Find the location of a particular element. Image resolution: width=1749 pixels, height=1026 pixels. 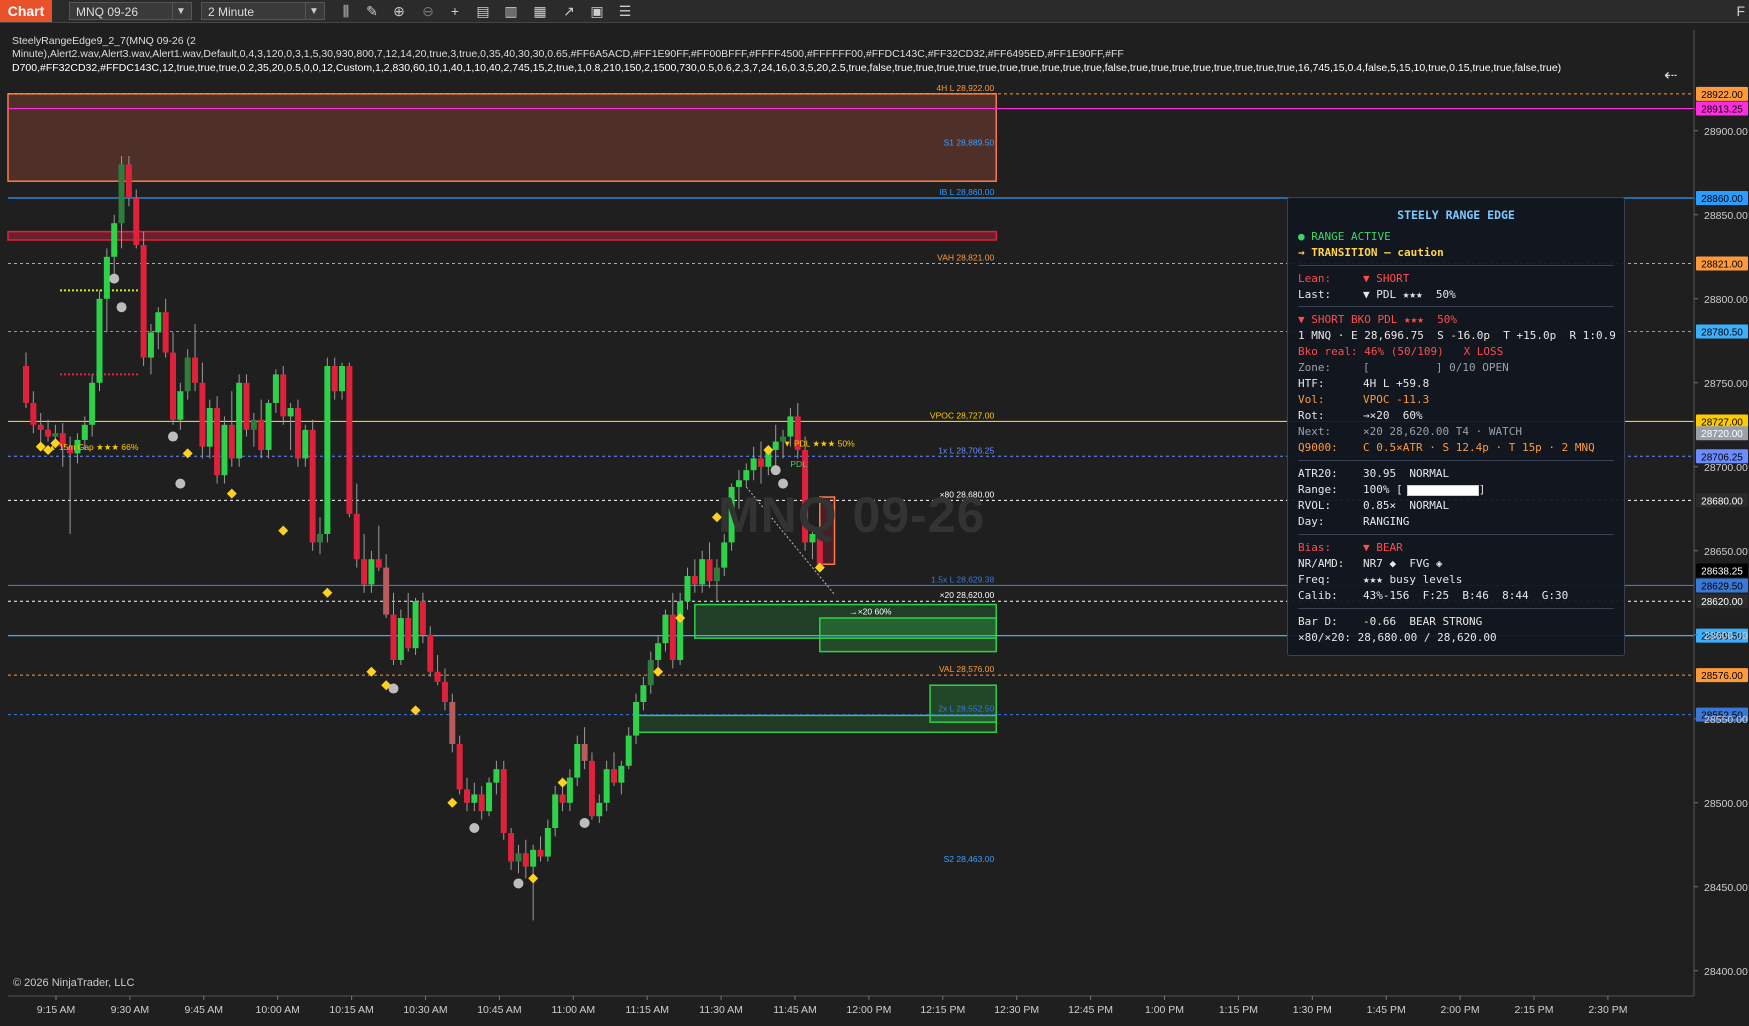

x-tick-label: 10:30 AM is located at coordinates (425, 1010).